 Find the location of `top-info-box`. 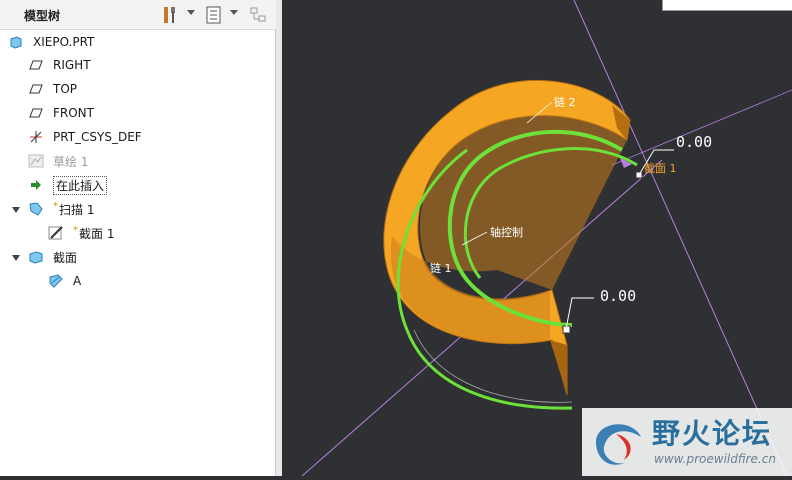

top-info-box is located at coordinates (727, 5).